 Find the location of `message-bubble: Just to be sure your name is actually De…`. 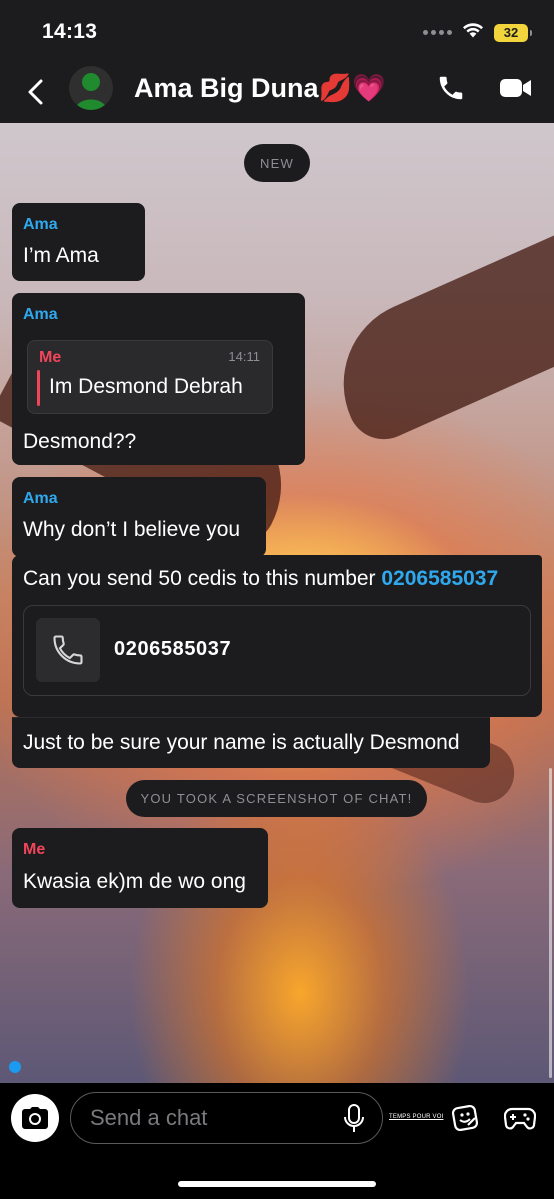

message-bubble: Just to be sure your name is actually De… is located at coordinates (251, 742).